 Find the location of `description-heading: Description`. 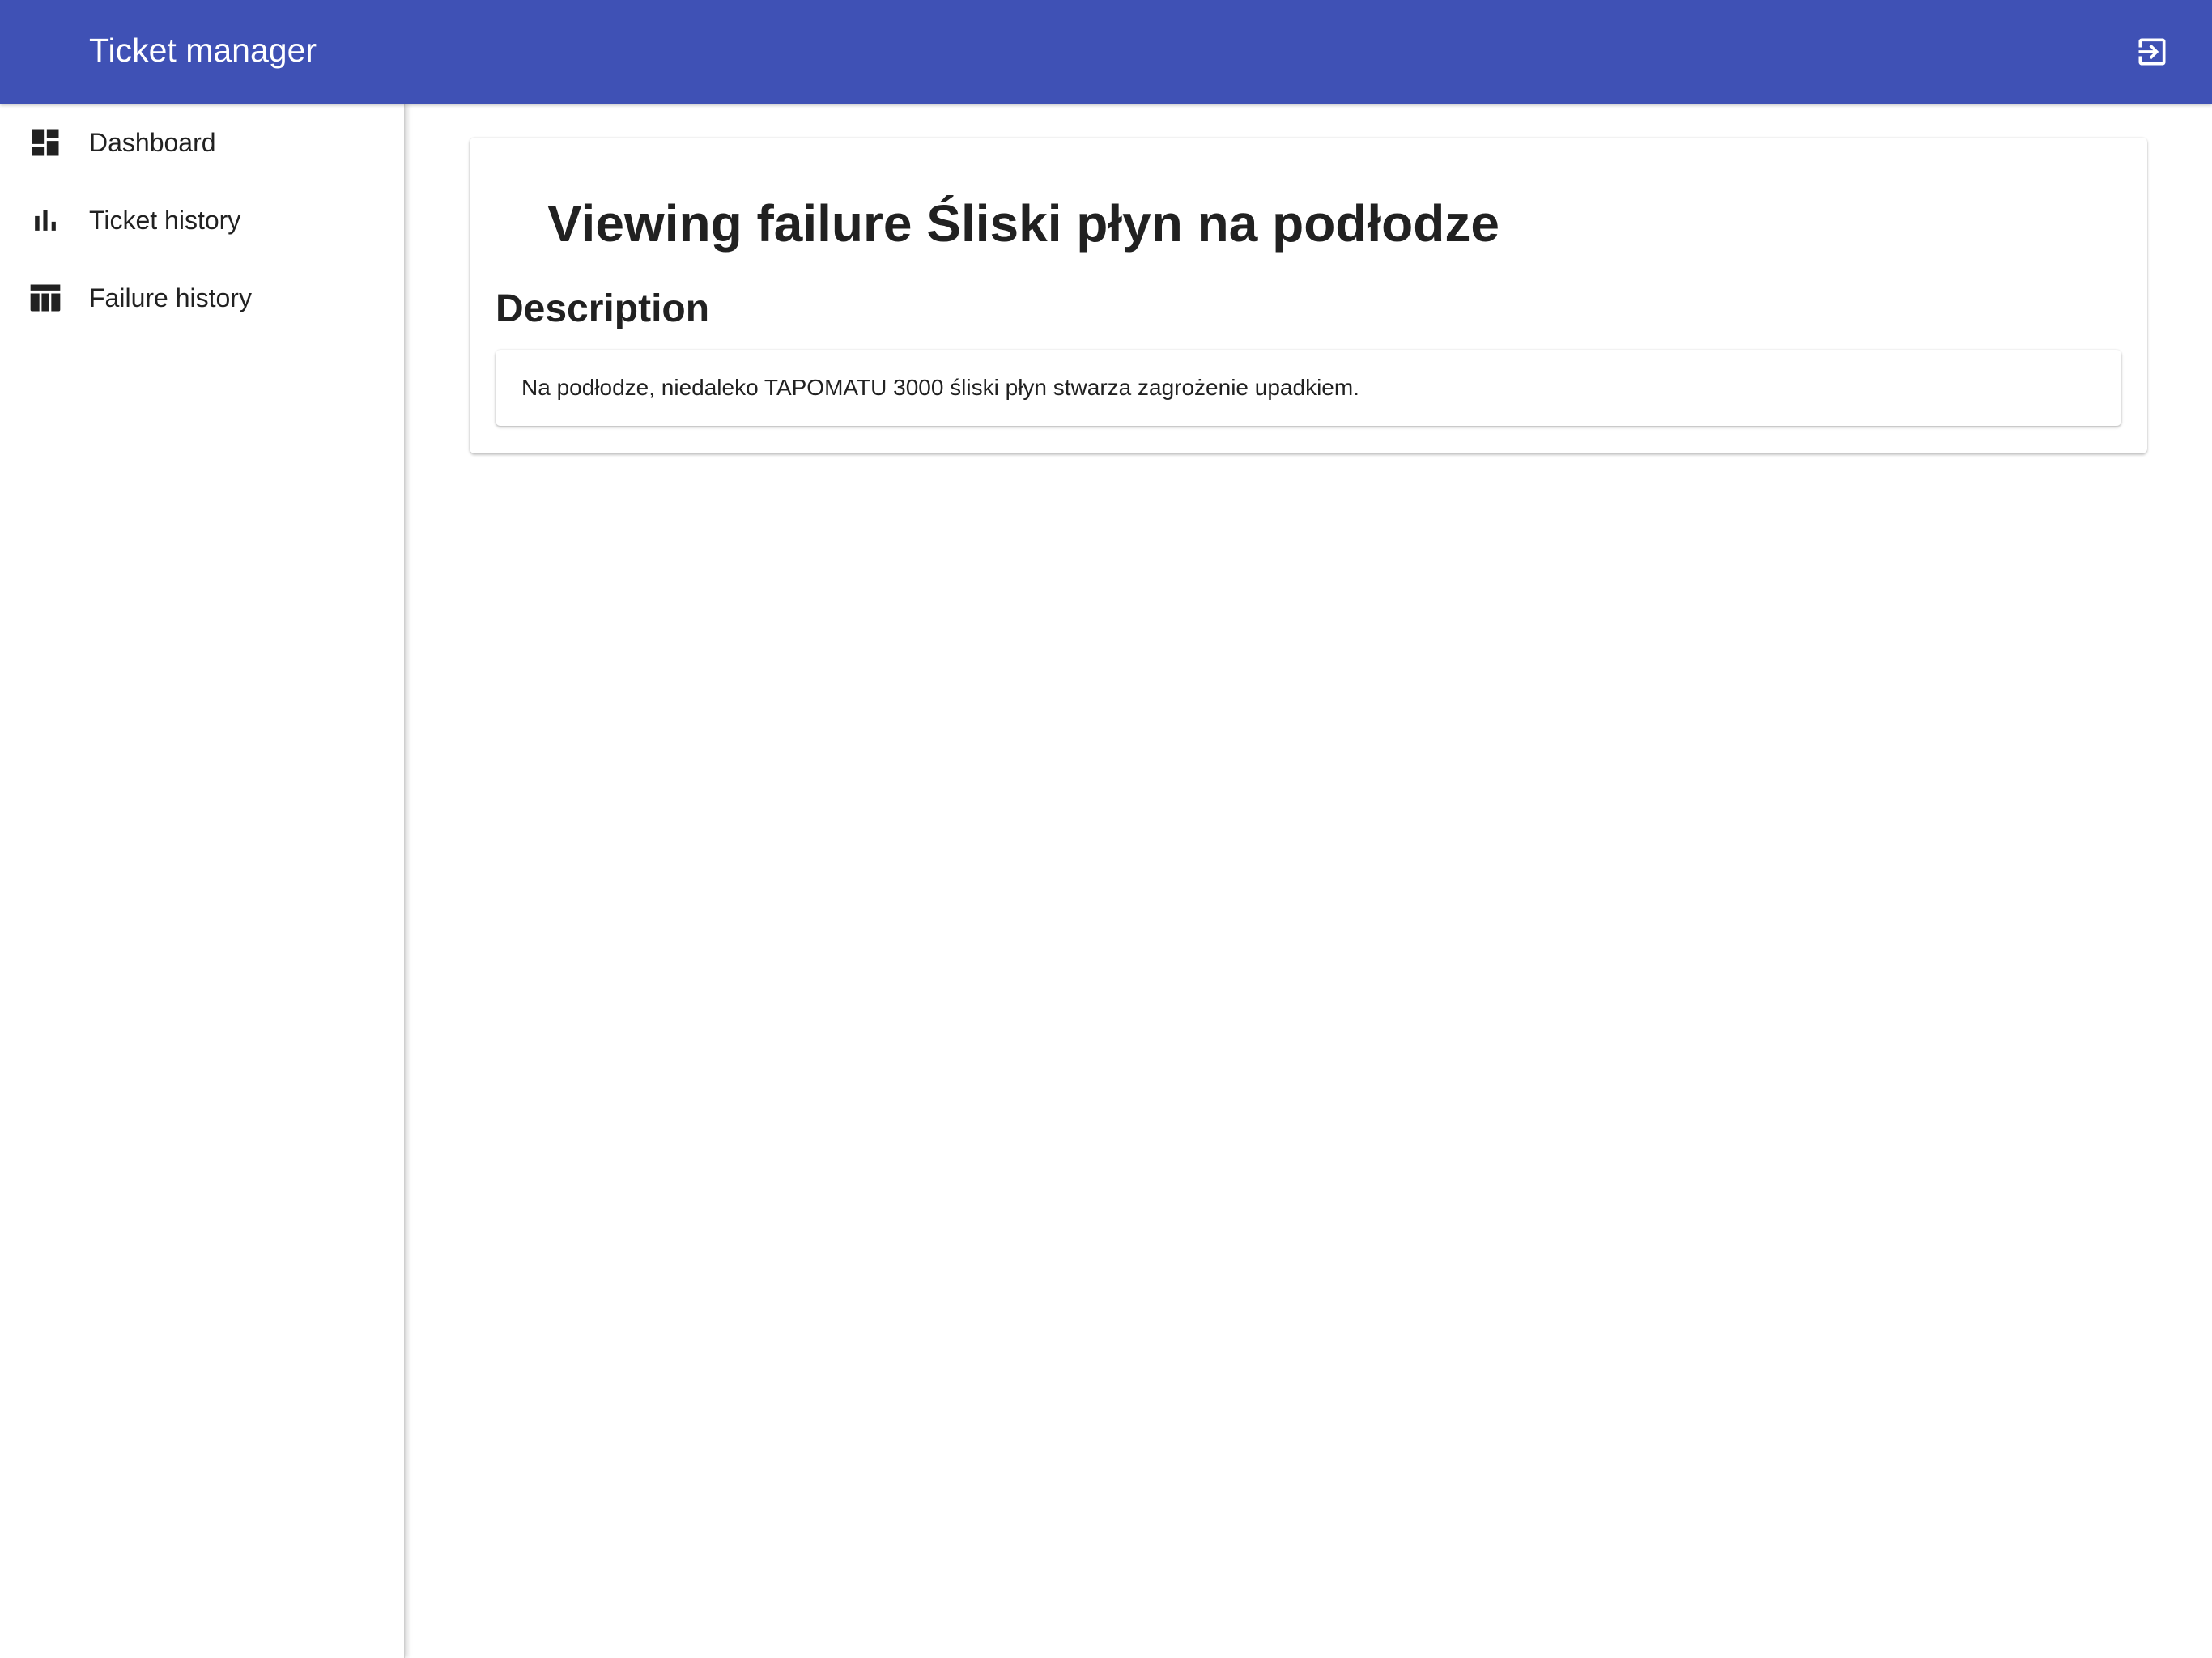

description-heading: Description is located at coordinates (603, 308).